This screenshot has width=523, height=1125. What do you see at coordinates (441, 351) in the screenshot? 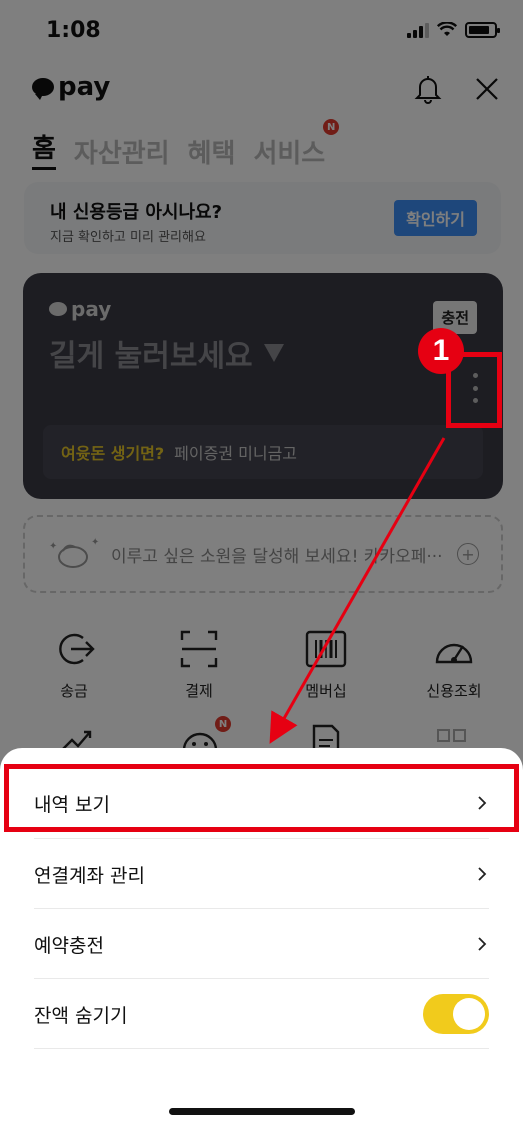
I see `annotation-step-badge: 1` at bounding box center [441, 351].